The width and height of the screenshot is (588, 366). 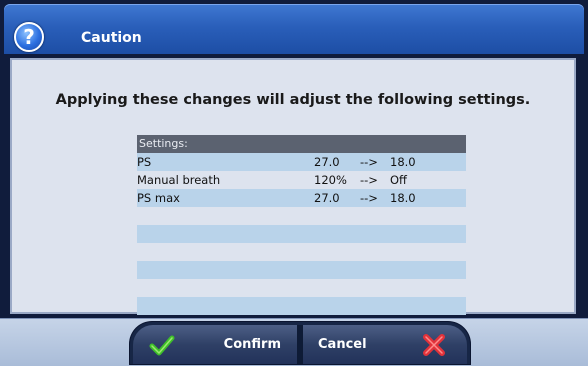 What do you see at coordinates (301, 180) in the screenshot?
I see `table-row: Manual breath 120% --> Off` at bounding box center [301, 180].